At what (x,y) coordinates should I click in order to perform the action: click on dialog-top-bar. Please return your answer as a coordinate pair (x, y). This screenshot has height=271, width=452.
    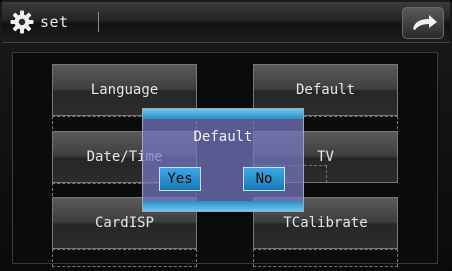
    Looking at the image, I should click on (223, 114).